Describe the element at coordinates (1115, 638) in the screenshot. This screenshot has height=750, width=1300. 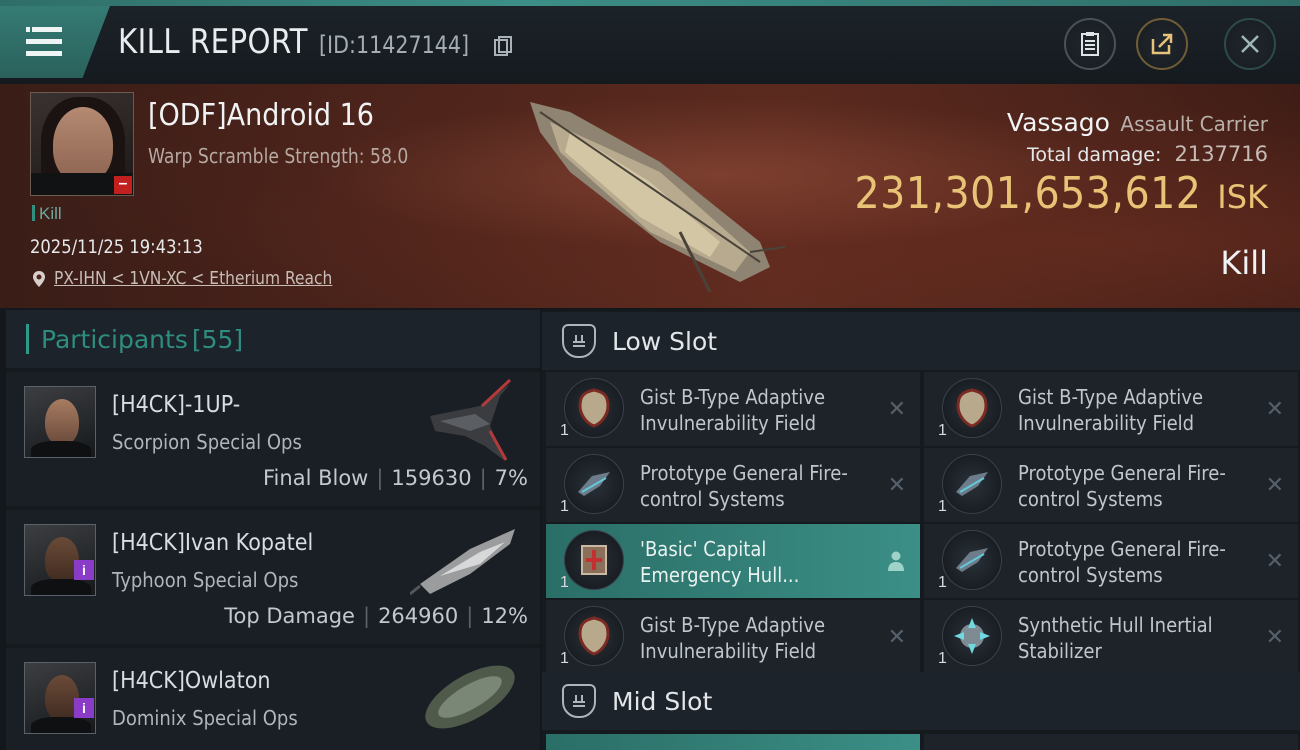
I see `module-name: Synthetic Hull Inertial Stabilizer` at that location.